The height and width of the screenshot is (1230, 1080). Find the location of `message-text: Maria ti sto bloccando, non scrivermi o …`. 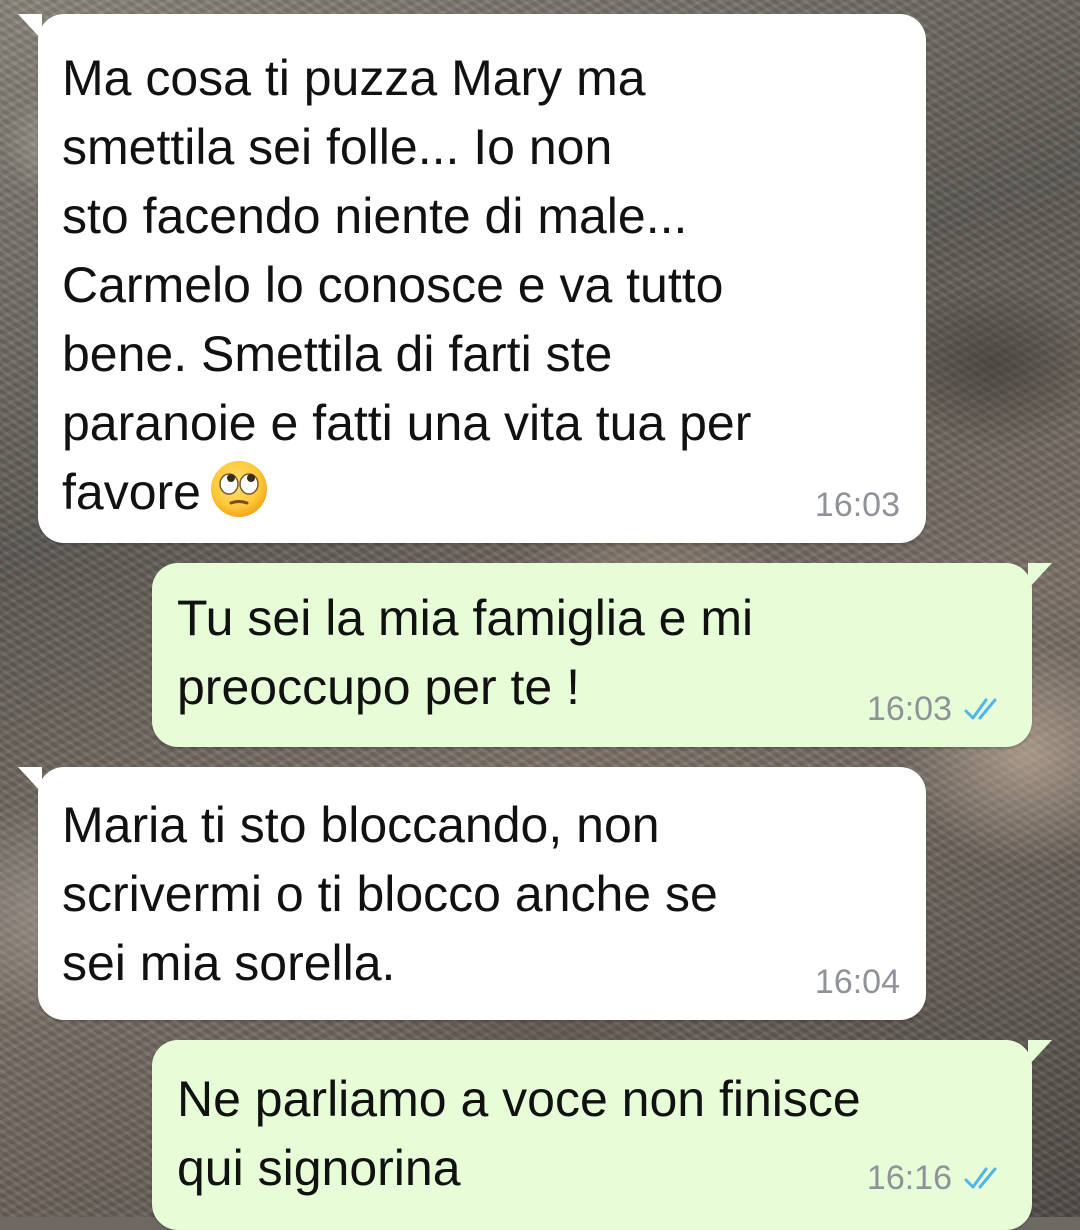

message-text: Maria ti sto bloccando, non scrivermi o … is located at coordinates (390, 894).